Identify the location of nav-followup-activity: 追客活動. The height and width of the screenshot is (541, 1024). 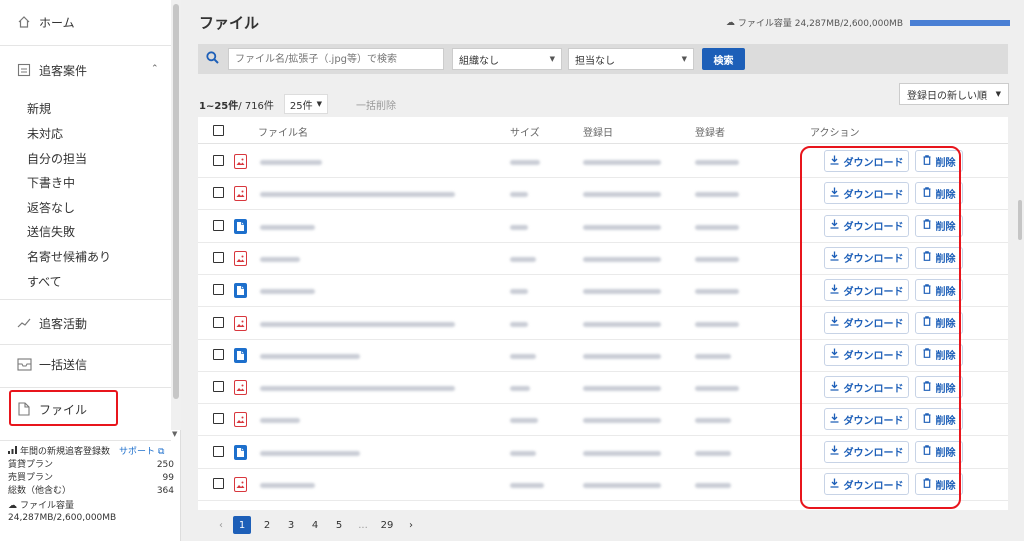
(85, 323).